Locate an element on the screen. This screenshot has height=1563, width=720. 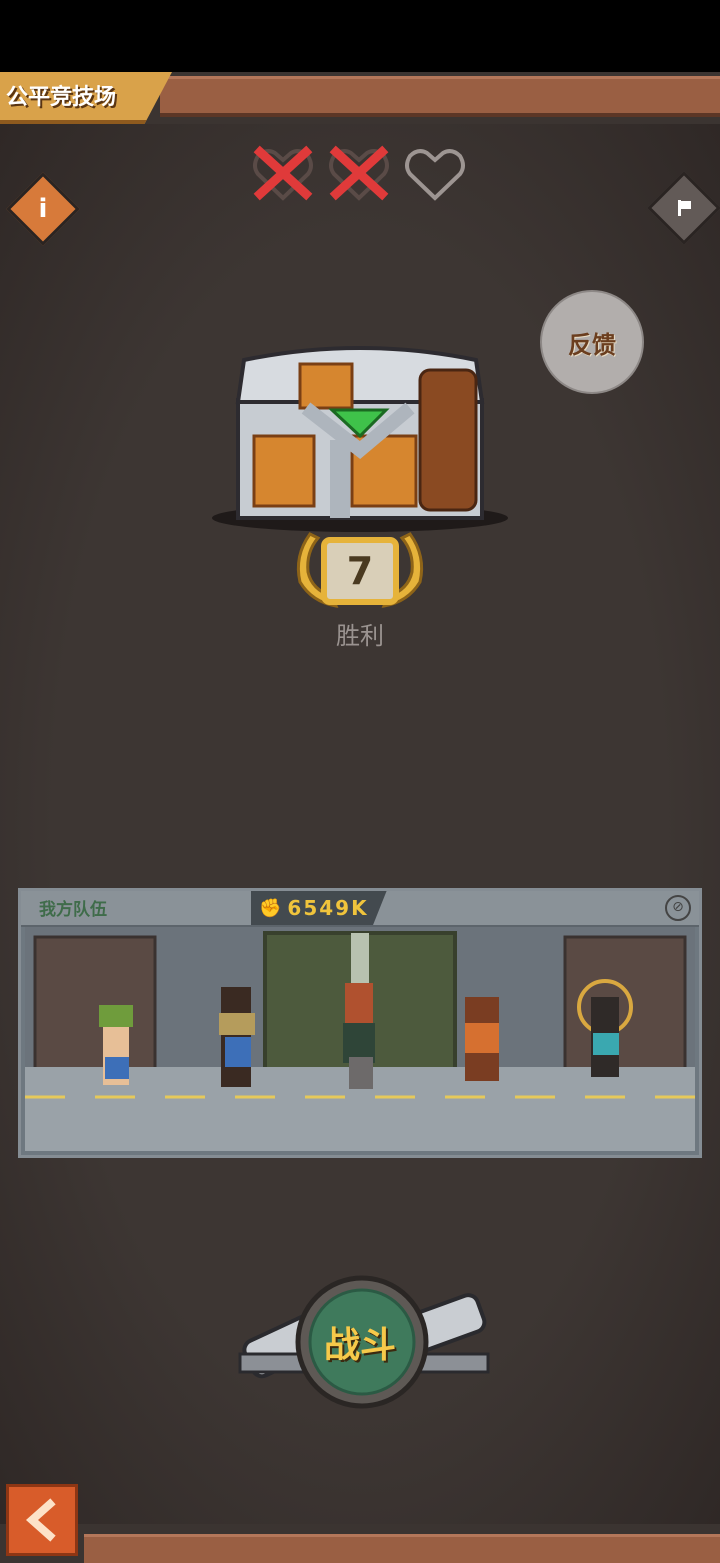
page-title: 公平竞技场 is located at coordinates (86, 98).